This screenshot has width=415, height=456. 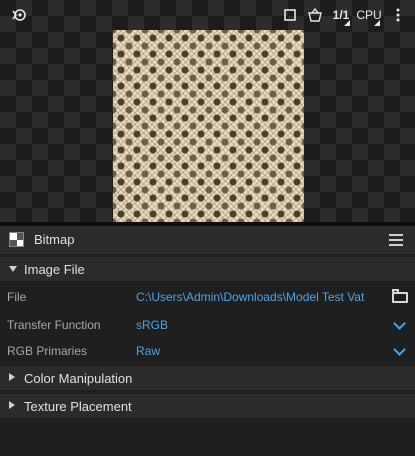 What do you see at coordinates (377, 23) in the screenshot?
I see `device-dropdown-indicator` at bounding box center [377, 23].